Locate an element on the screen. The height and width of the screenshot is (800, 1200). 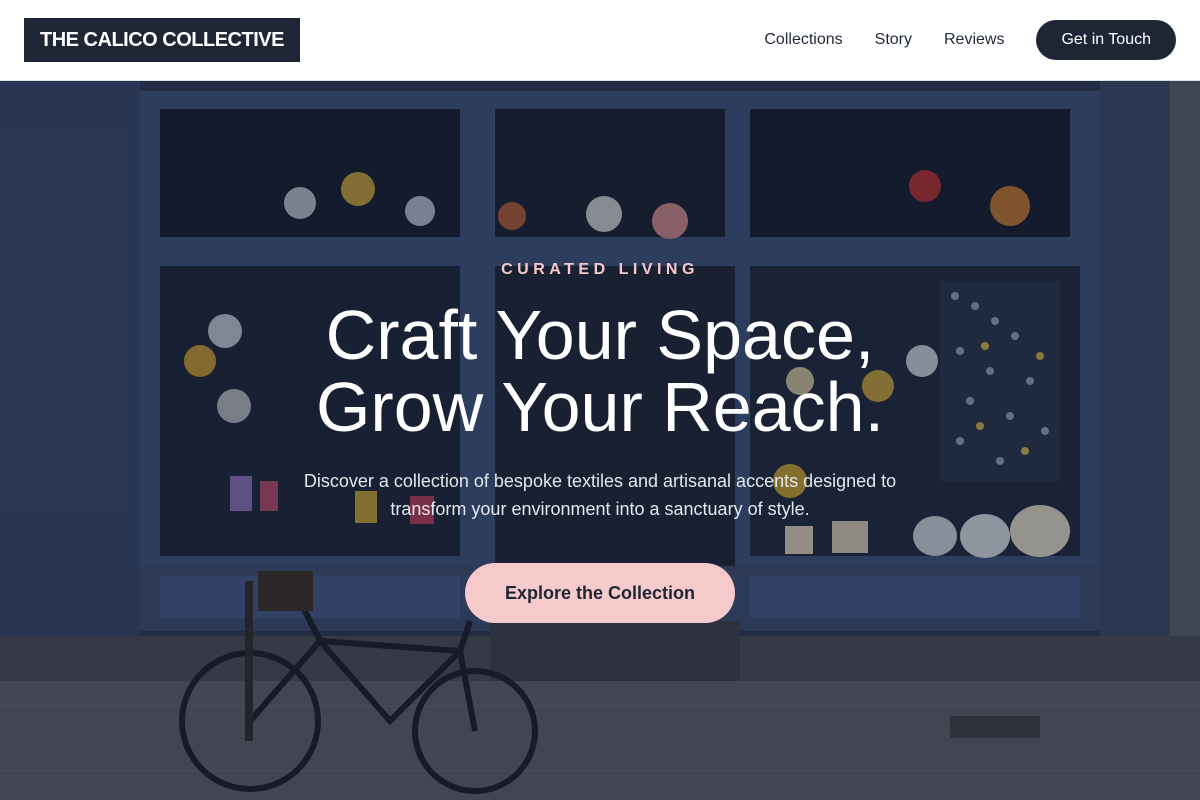
brand-logo: THE CALICO COLLECTIVE is located at coordinates (162, 40).